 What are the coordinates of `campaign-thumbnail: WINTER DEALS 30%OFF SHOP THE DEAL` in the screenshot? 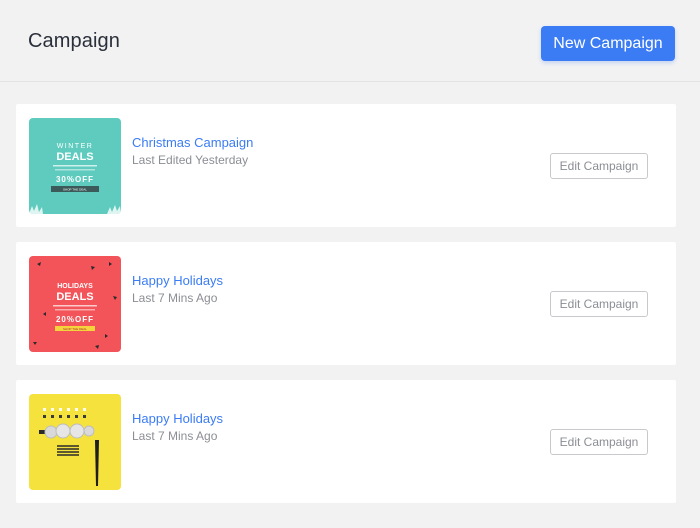 It's located at (75, 166).